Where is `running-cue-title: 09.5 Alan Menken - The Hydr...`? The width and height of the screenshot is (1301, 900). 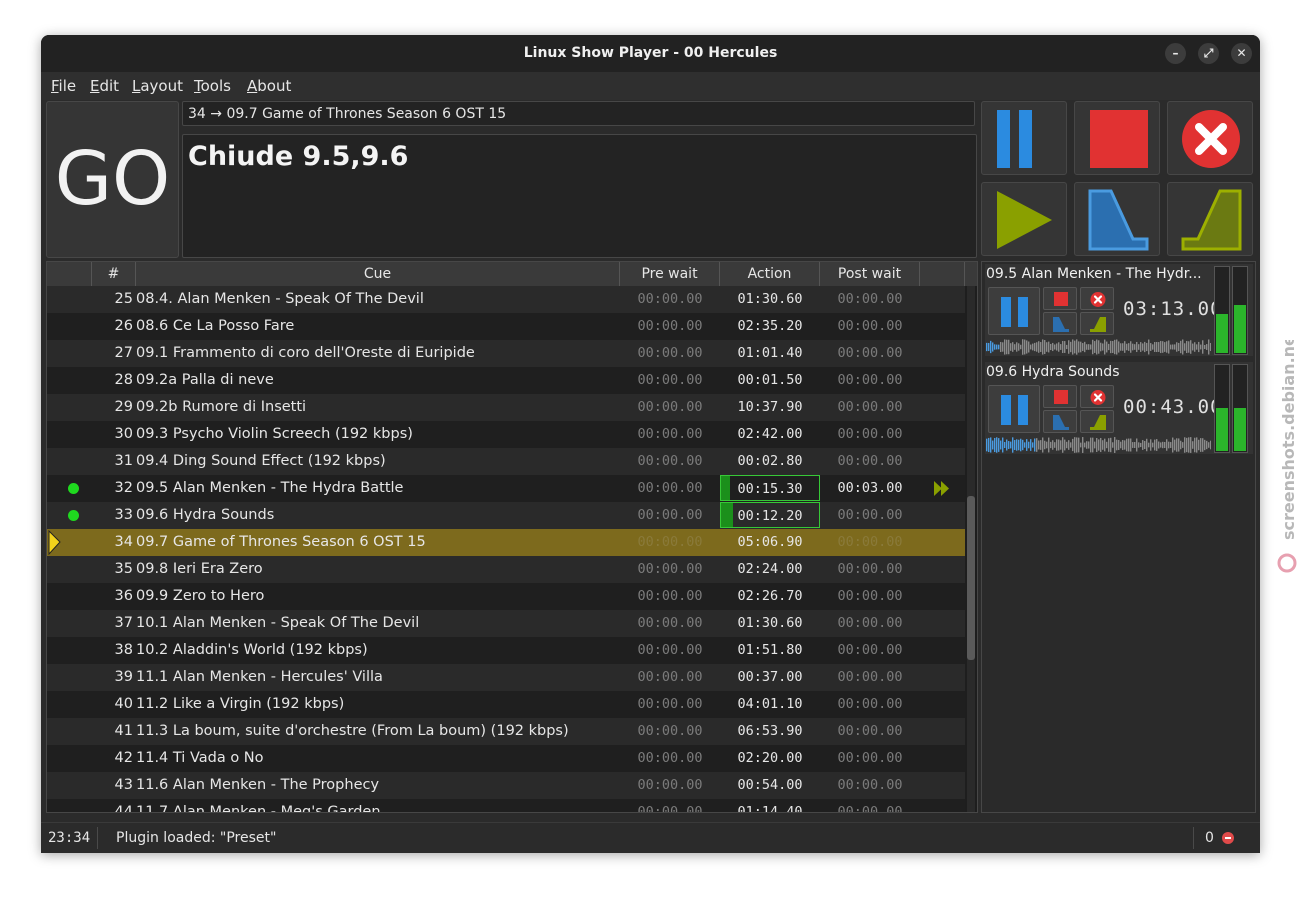
running-cue-title: 09.5 Alan Menken - The Hydr... is located at coordinates (1094, 274).